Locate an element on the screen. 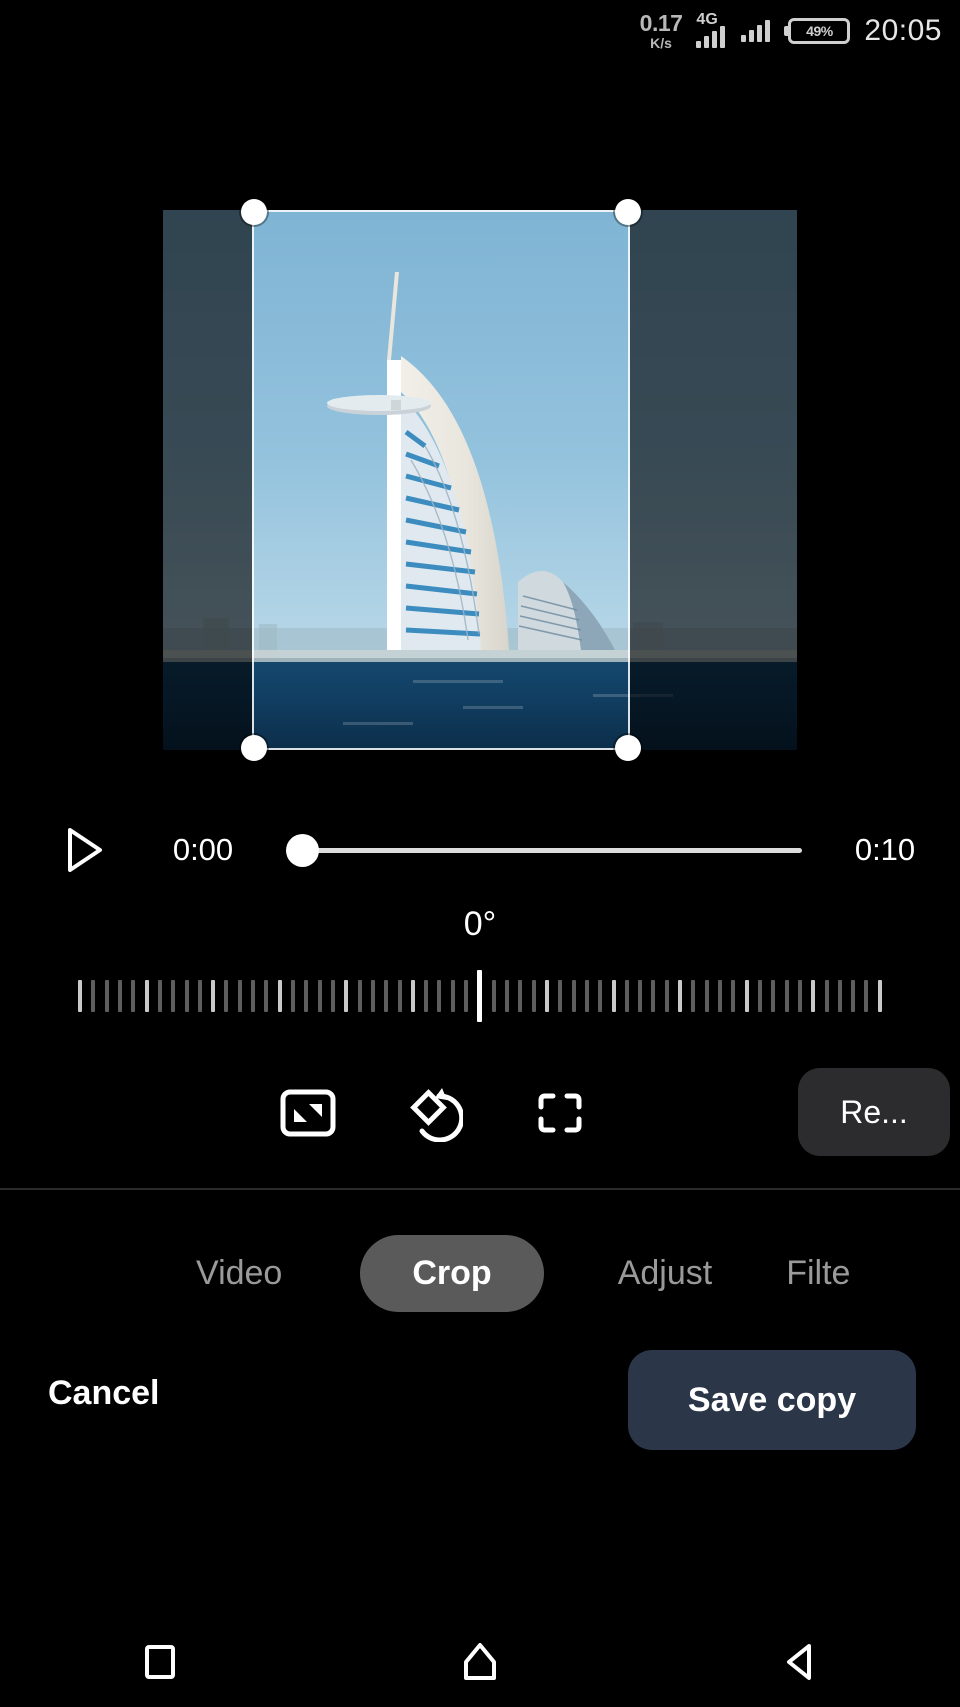 The width and height of the screenshot is (960, 1707). recents-button is located at coordinates (160, 1662).